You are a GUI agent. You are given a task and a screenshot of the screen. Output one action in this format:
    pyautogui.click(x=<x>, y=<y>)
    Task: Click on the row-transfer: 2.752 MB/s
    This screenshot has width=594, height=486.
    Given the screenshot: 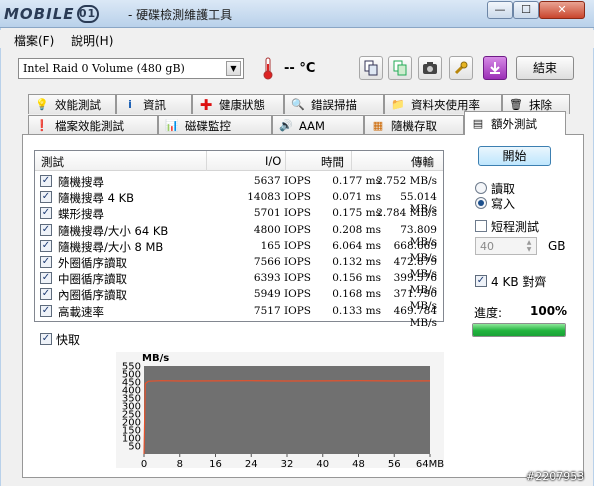 What is the action you would take?
    pyautogui.click(x=406, y=181)
    